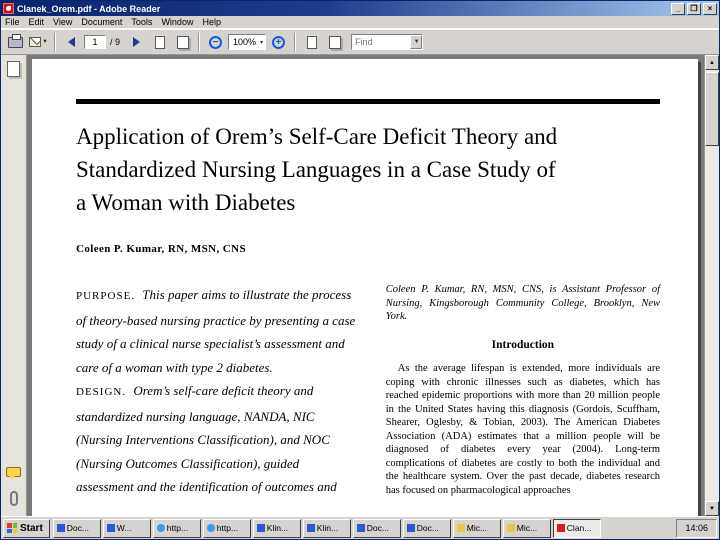 Image resolution: width=720 pixels, height=540 pixels. I want to click on design-label: DESIGN., so click(101, 392).